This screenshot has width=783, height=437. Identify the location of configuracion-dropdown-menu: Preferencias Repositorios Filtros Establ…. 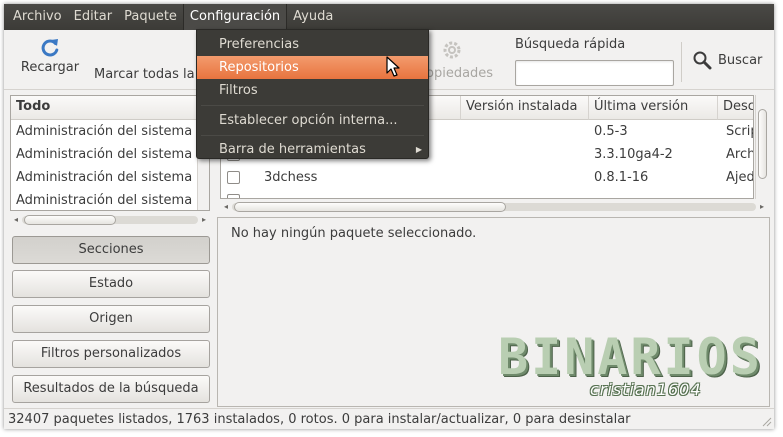
(312, 94).